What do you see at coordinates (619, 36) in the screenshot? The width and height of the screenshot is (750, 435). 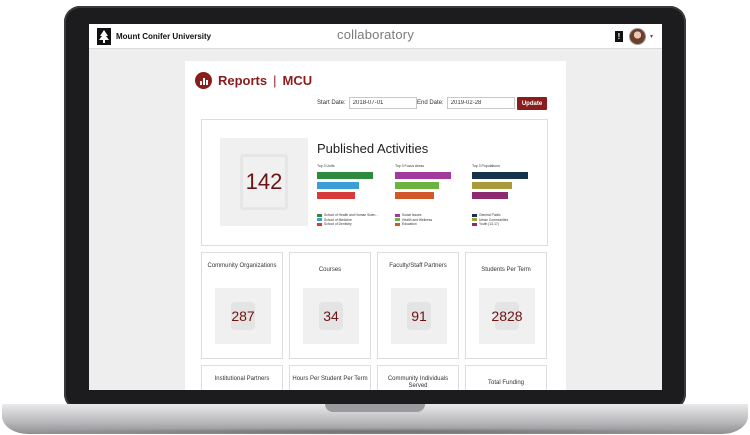 I see `exclamation-icon: !` at bounding box center [619, 36].